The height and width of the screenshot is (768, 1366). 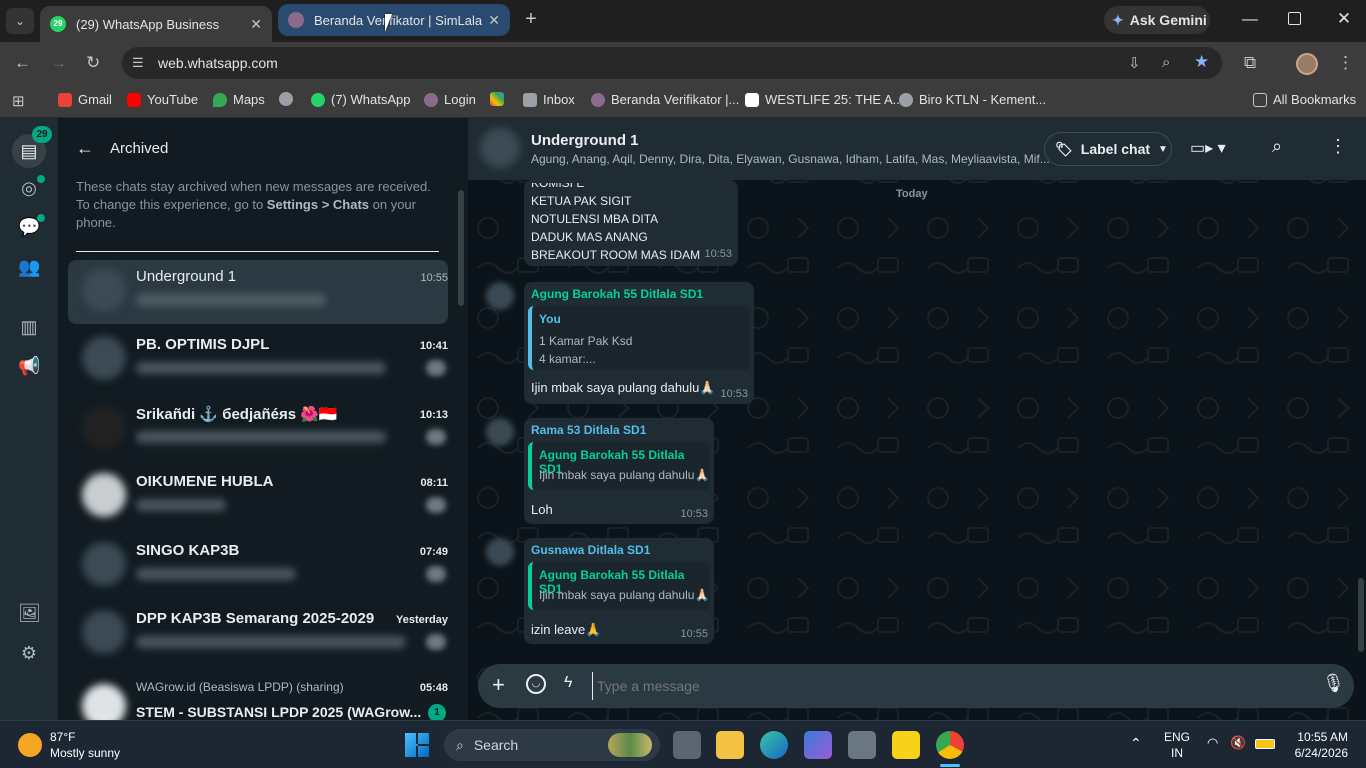 What do you see at coordinates (497, 99) in the screenshot?
I see `pinwheel-icon` at bounding box center [497, 99].